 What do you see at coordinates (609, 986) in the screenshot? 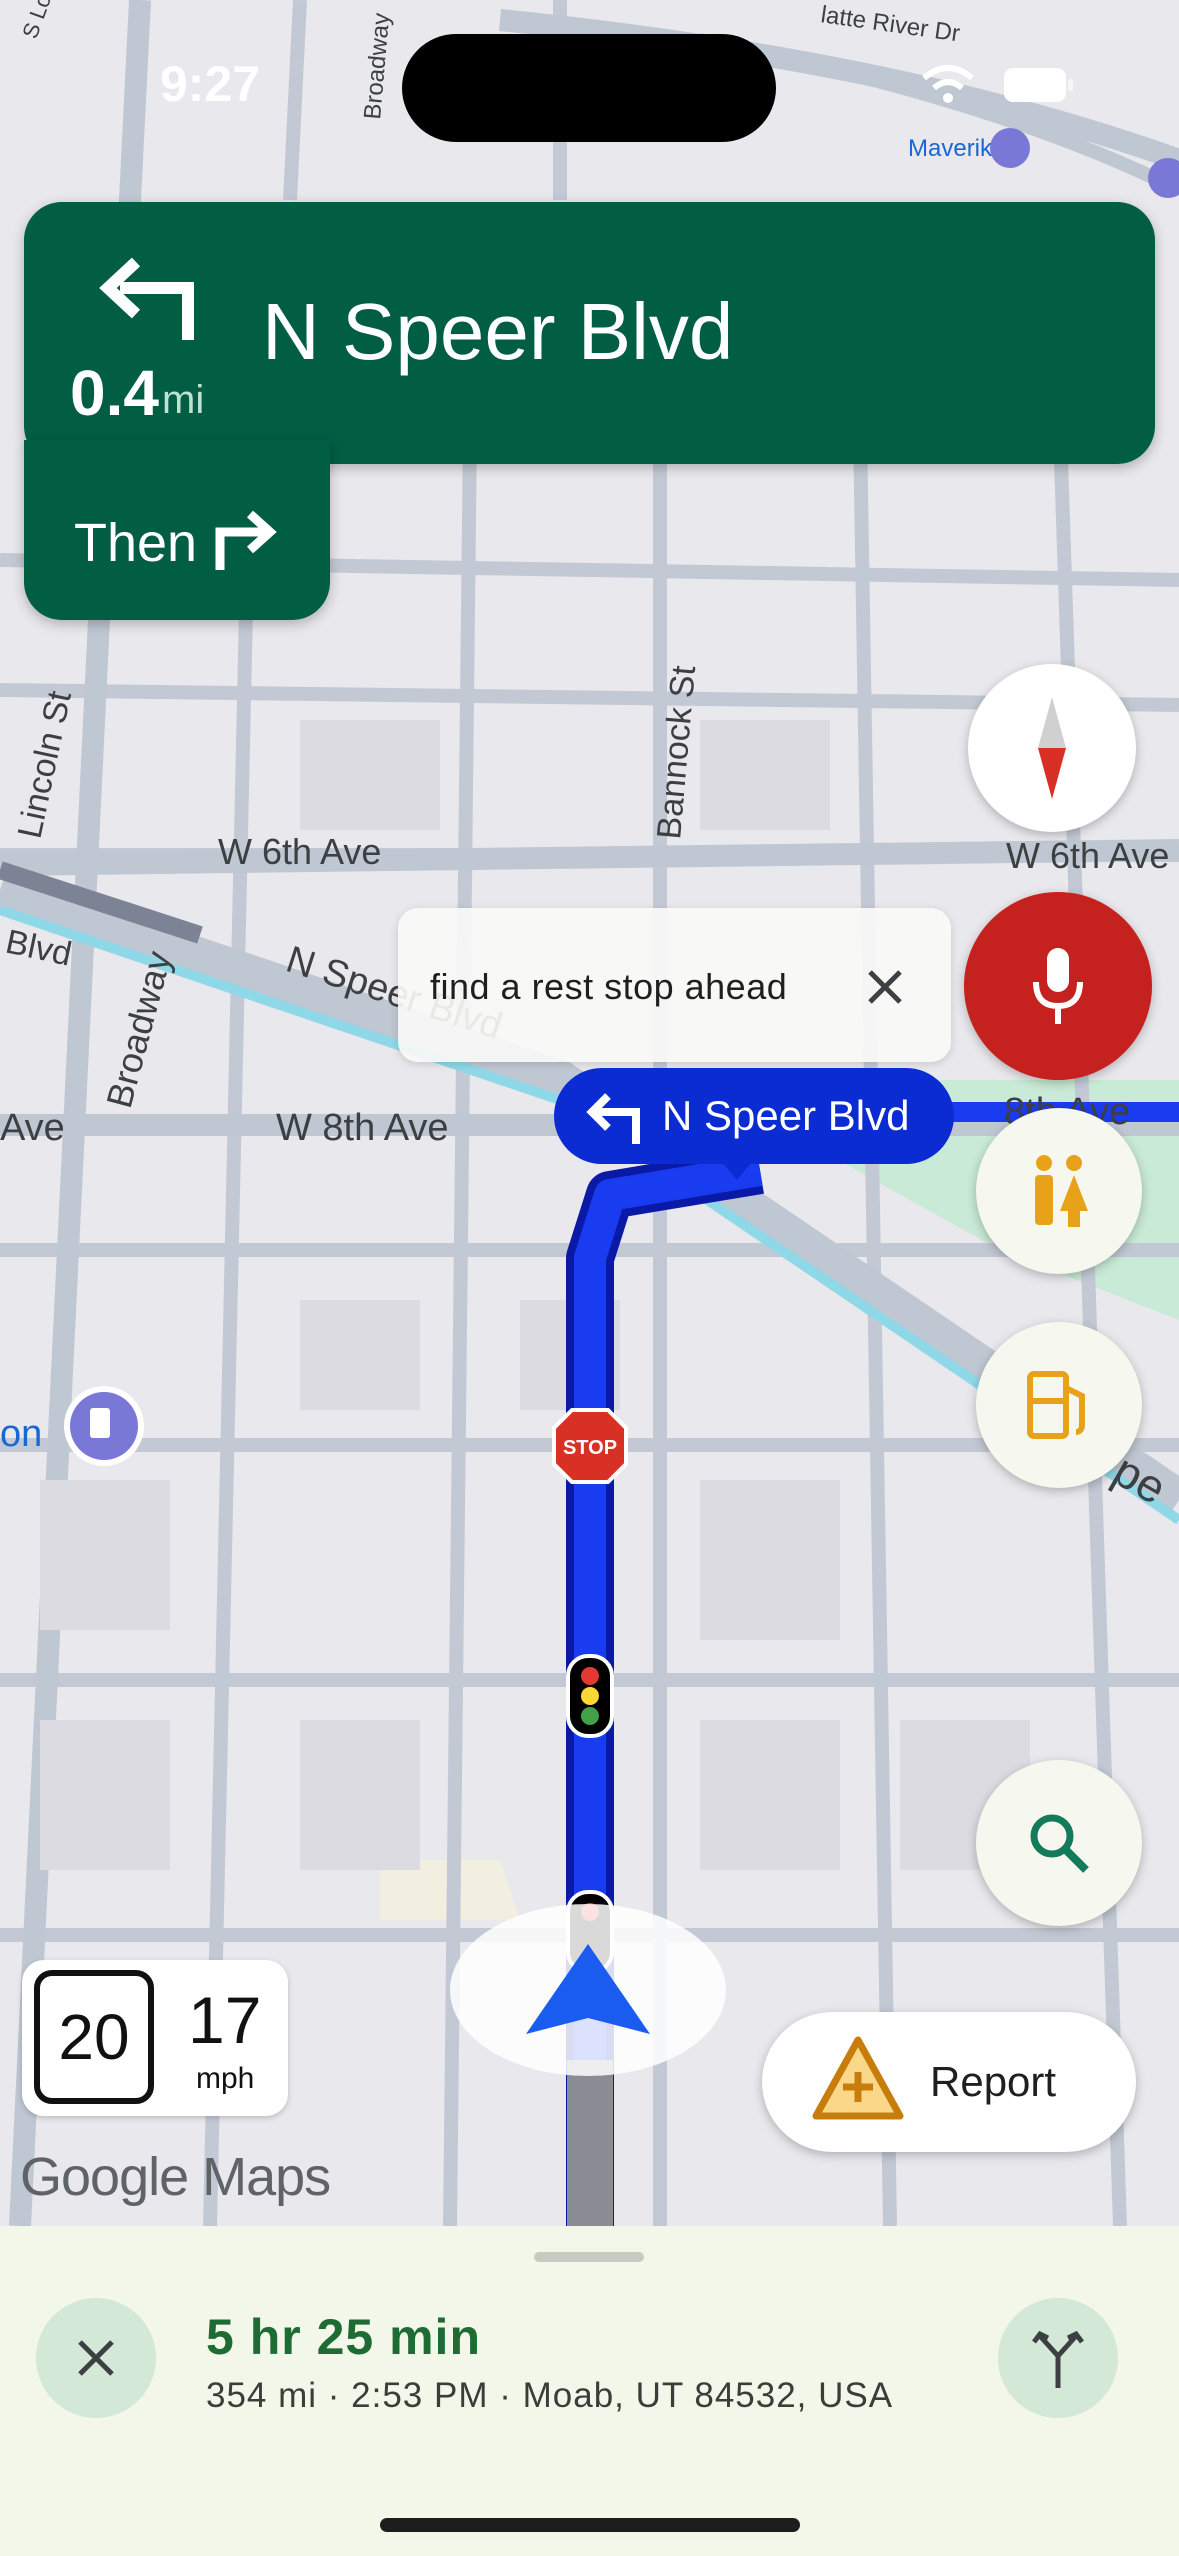
I see `voice-suggestion-text: find a rest stop ahead` at bounding box center [609, 986].